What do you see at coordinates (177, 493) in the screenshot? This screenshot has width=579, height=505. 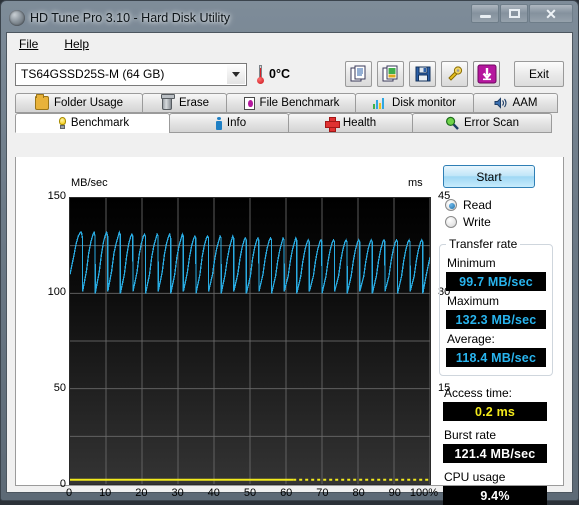 I see `chart-xtick: 30` at bounding box center [177, 493].